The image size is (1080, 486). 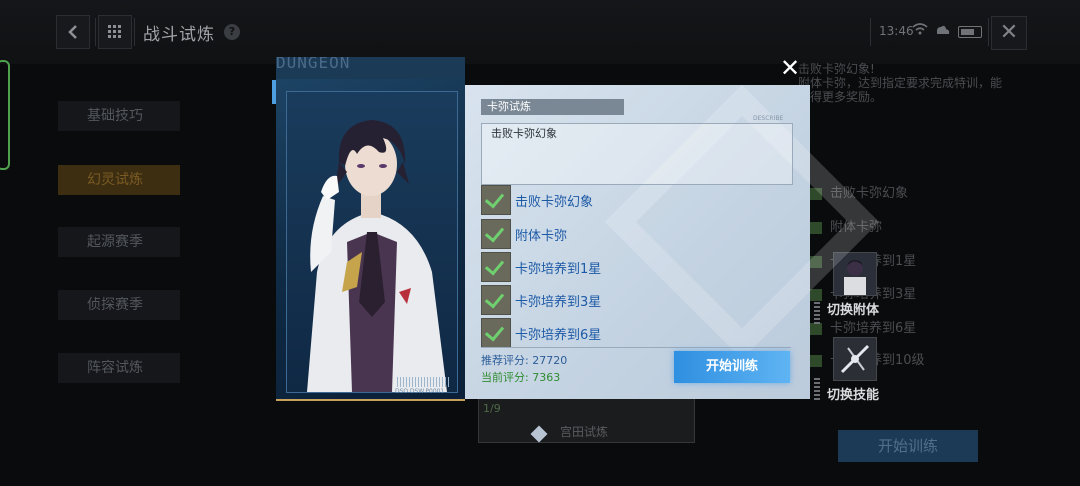 What do you see at coordinates (423, 382) in the screenshot?
I see `barcode-graphic` at bounding box center [423, 382].